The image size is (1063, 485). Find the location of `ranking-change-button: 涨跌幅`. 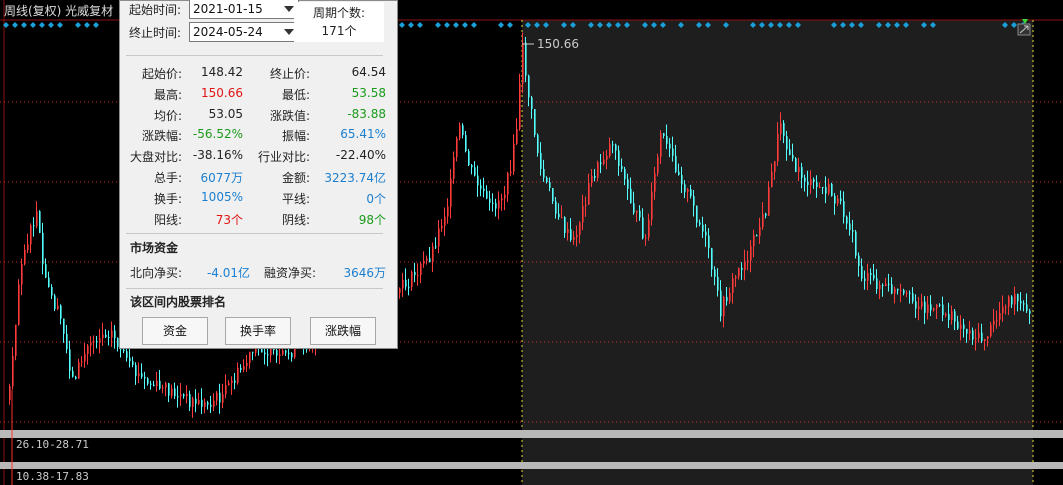

ranking-change-button: 涨跌幅 is located at coordinates (343, 331).